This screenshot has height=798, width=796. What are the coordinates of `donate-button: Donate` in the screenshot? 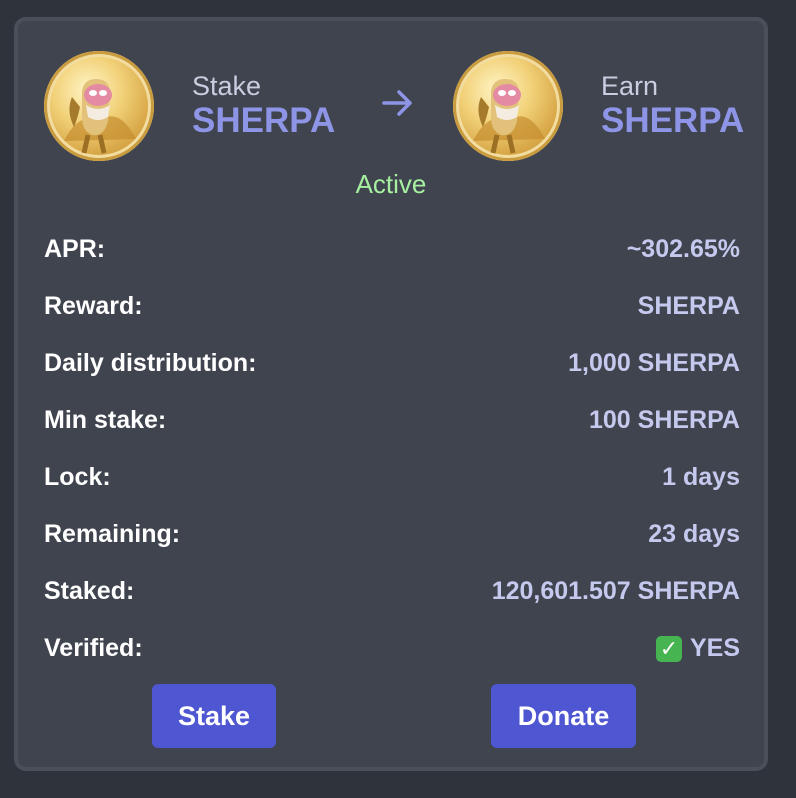 It's located at (563, 716).